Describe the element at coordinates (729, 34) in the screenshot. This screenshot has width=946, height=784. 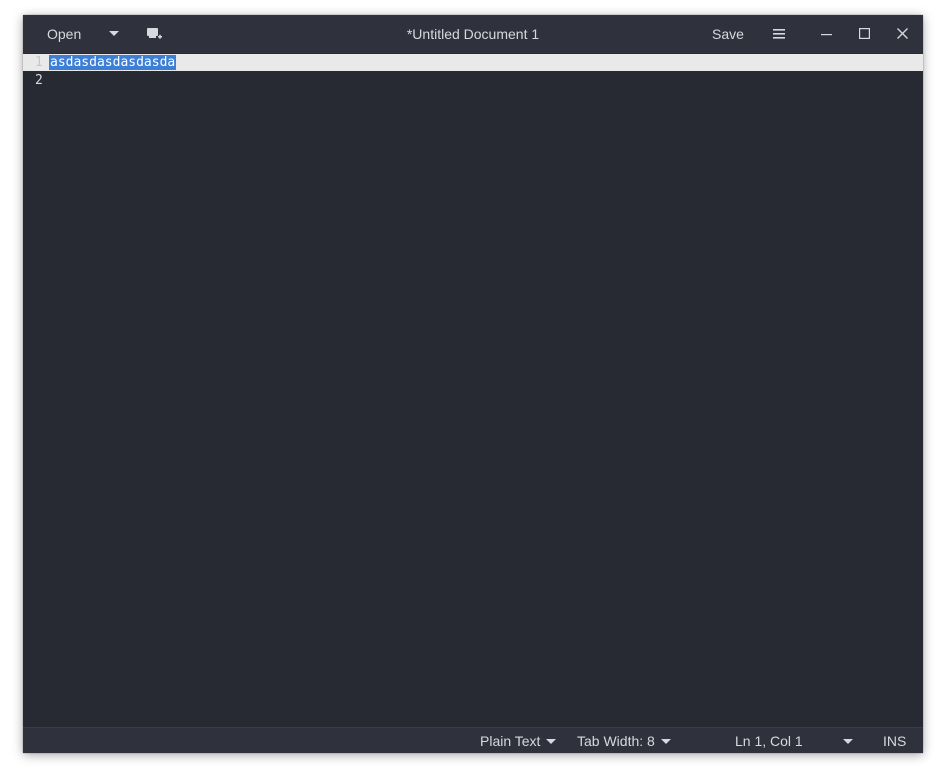
I see `save-button: Save` at that location.